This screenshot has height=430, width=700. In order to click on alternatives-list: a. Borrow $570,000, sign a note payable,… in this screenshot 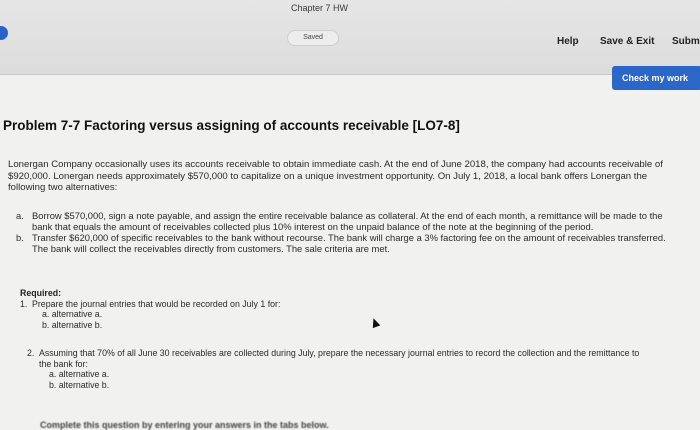, I will do `click(346, 232)`.